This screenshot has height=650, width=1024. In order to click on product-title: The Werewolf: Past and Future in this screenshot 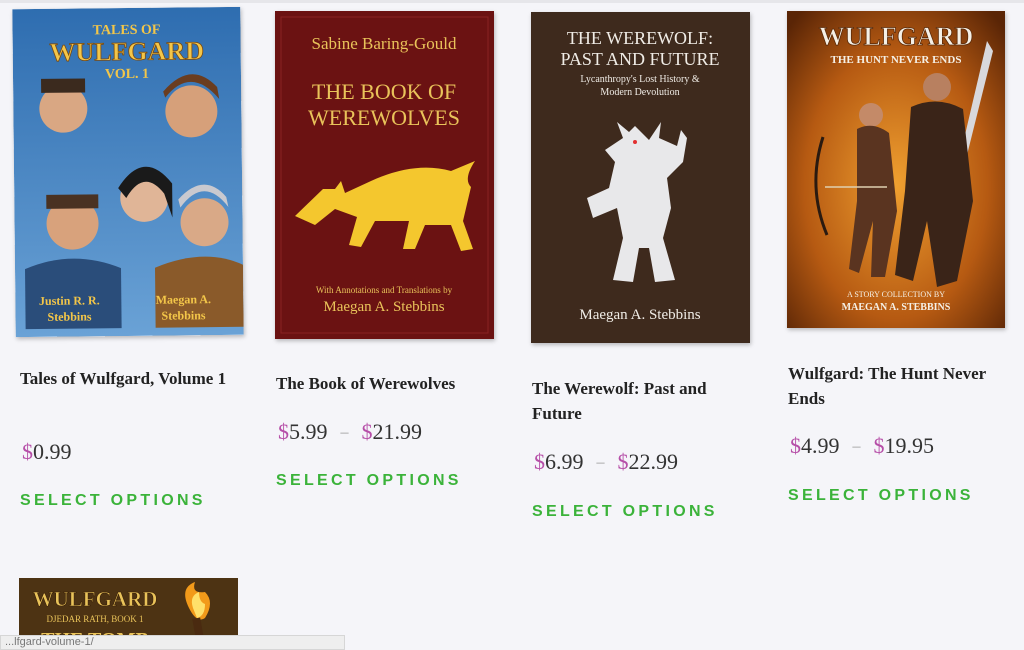, I will do `click(639, 401)`.